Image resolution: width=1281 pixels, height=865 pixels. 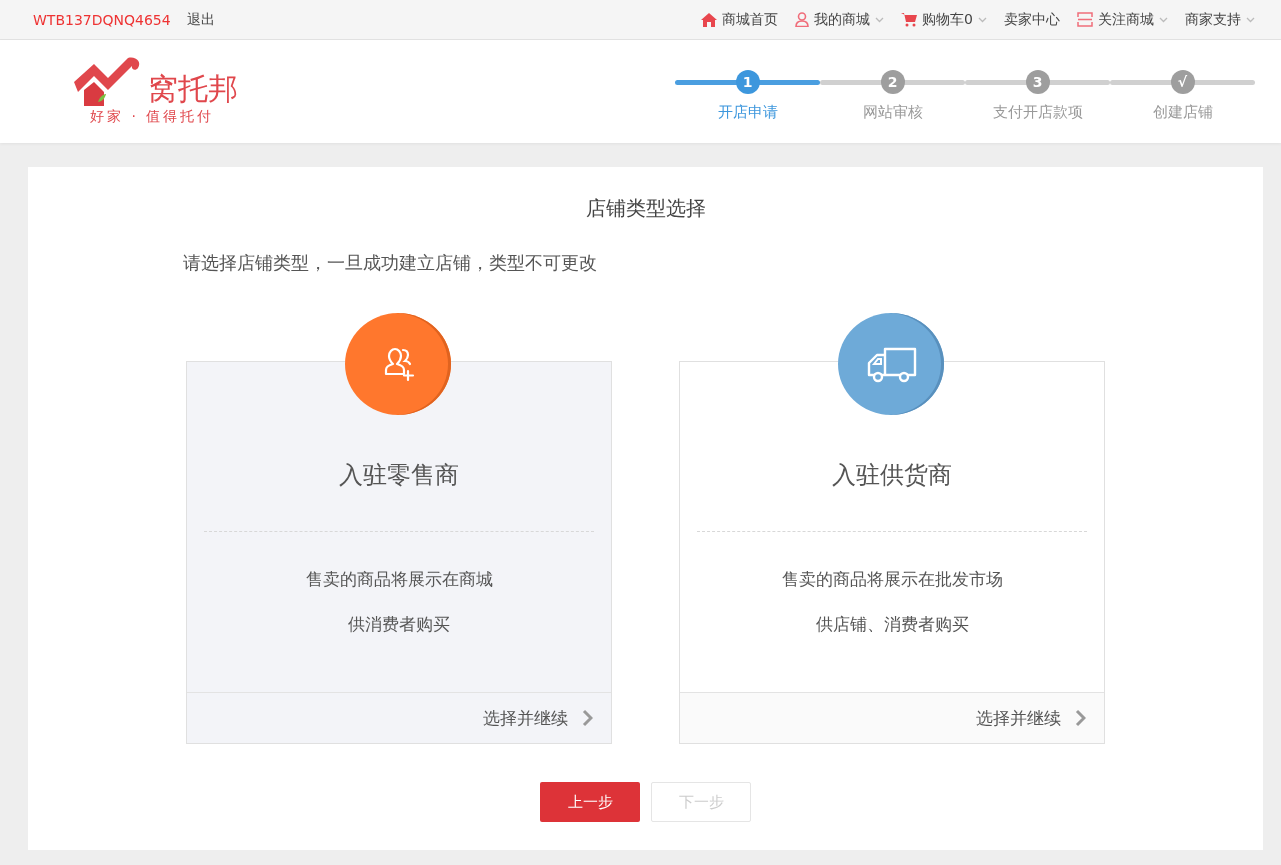 I want to click on store-type-card: 入驻供货商 售卖的商品将展示在批发市场 供店铺、消费者购买 选择并继续, so click(x=892, y=552).